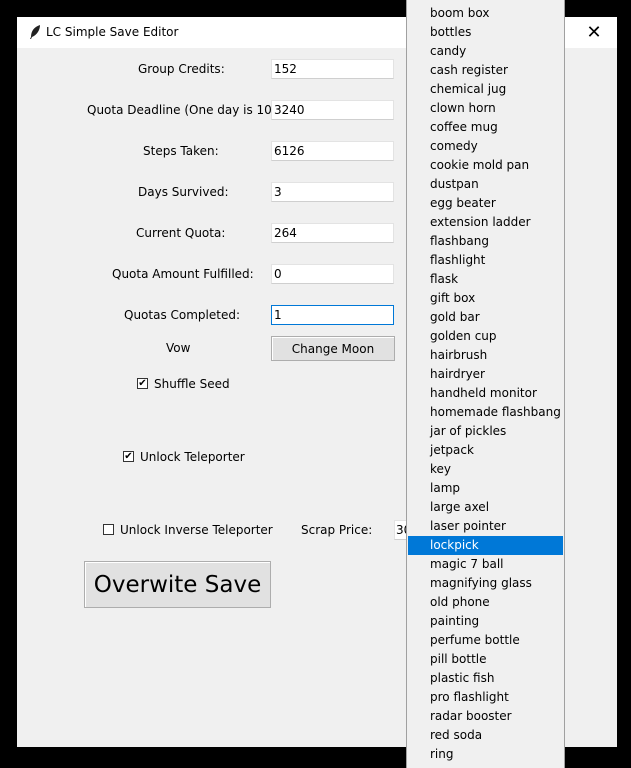  Describe the element at coordinates (485, 678) in the screenshot. I see `dropdown-item: plastic fish` at that location.